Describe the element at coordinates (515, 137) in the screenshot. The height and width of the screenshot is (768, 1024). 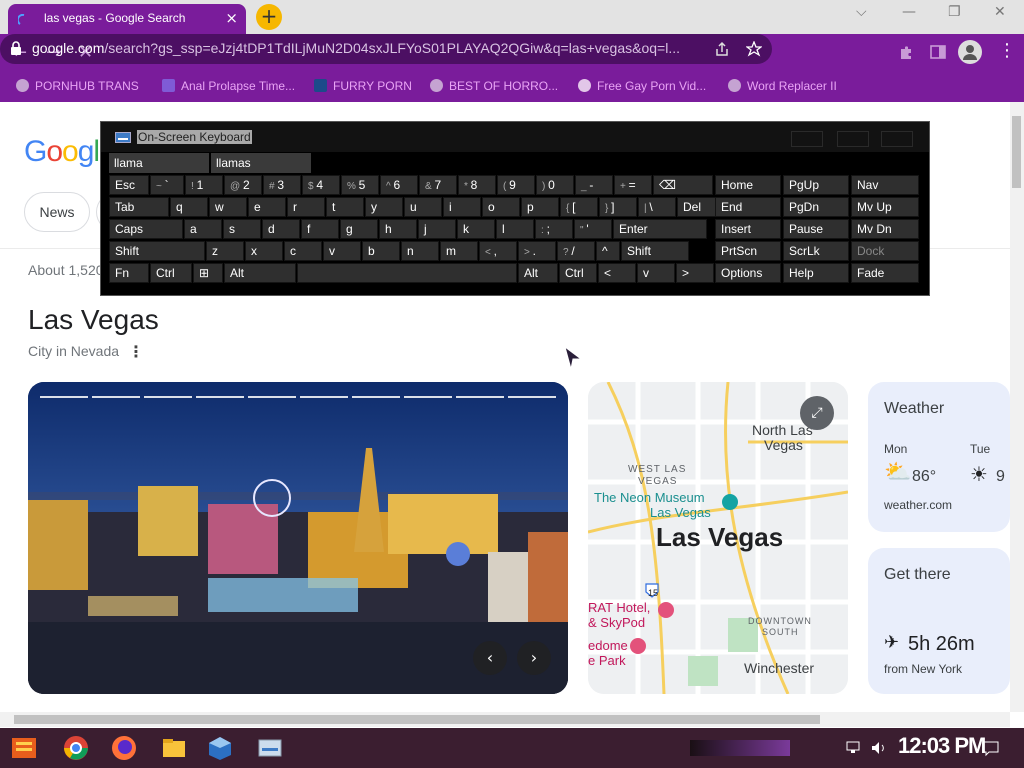
I see `osk-titlebar: On-Screen Keyboard` at that location.